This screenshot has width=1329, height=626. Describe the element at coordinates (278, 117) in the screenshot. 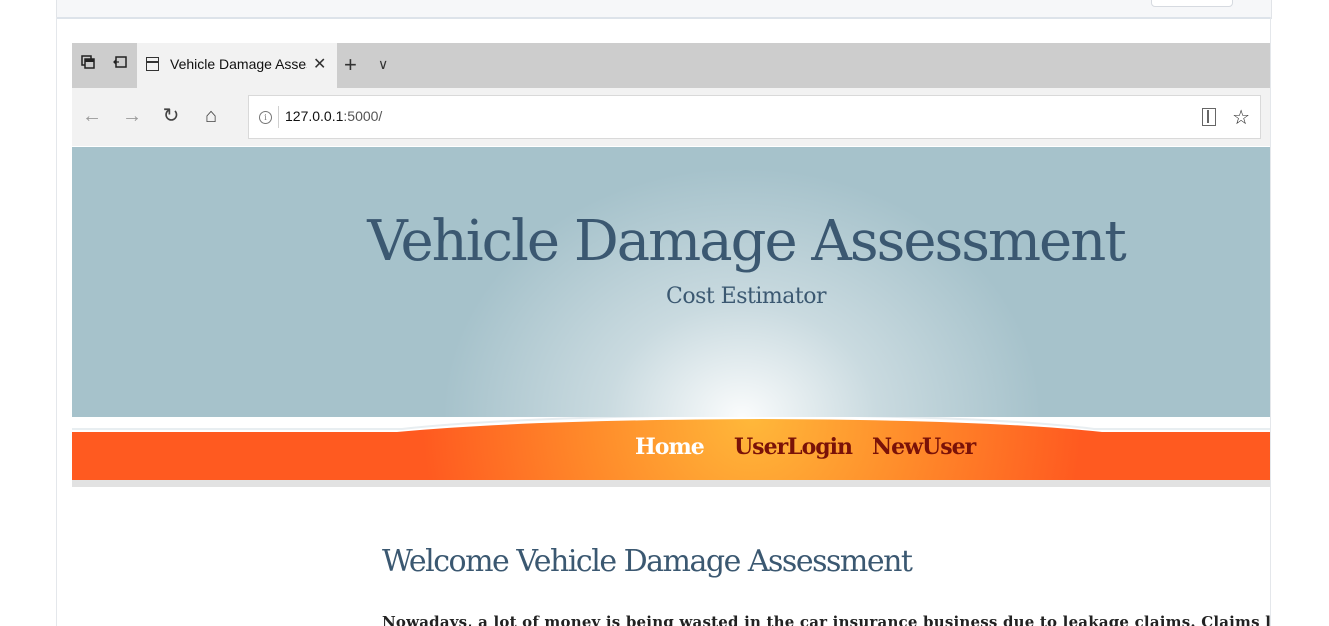

I see `address-divider` at that location.